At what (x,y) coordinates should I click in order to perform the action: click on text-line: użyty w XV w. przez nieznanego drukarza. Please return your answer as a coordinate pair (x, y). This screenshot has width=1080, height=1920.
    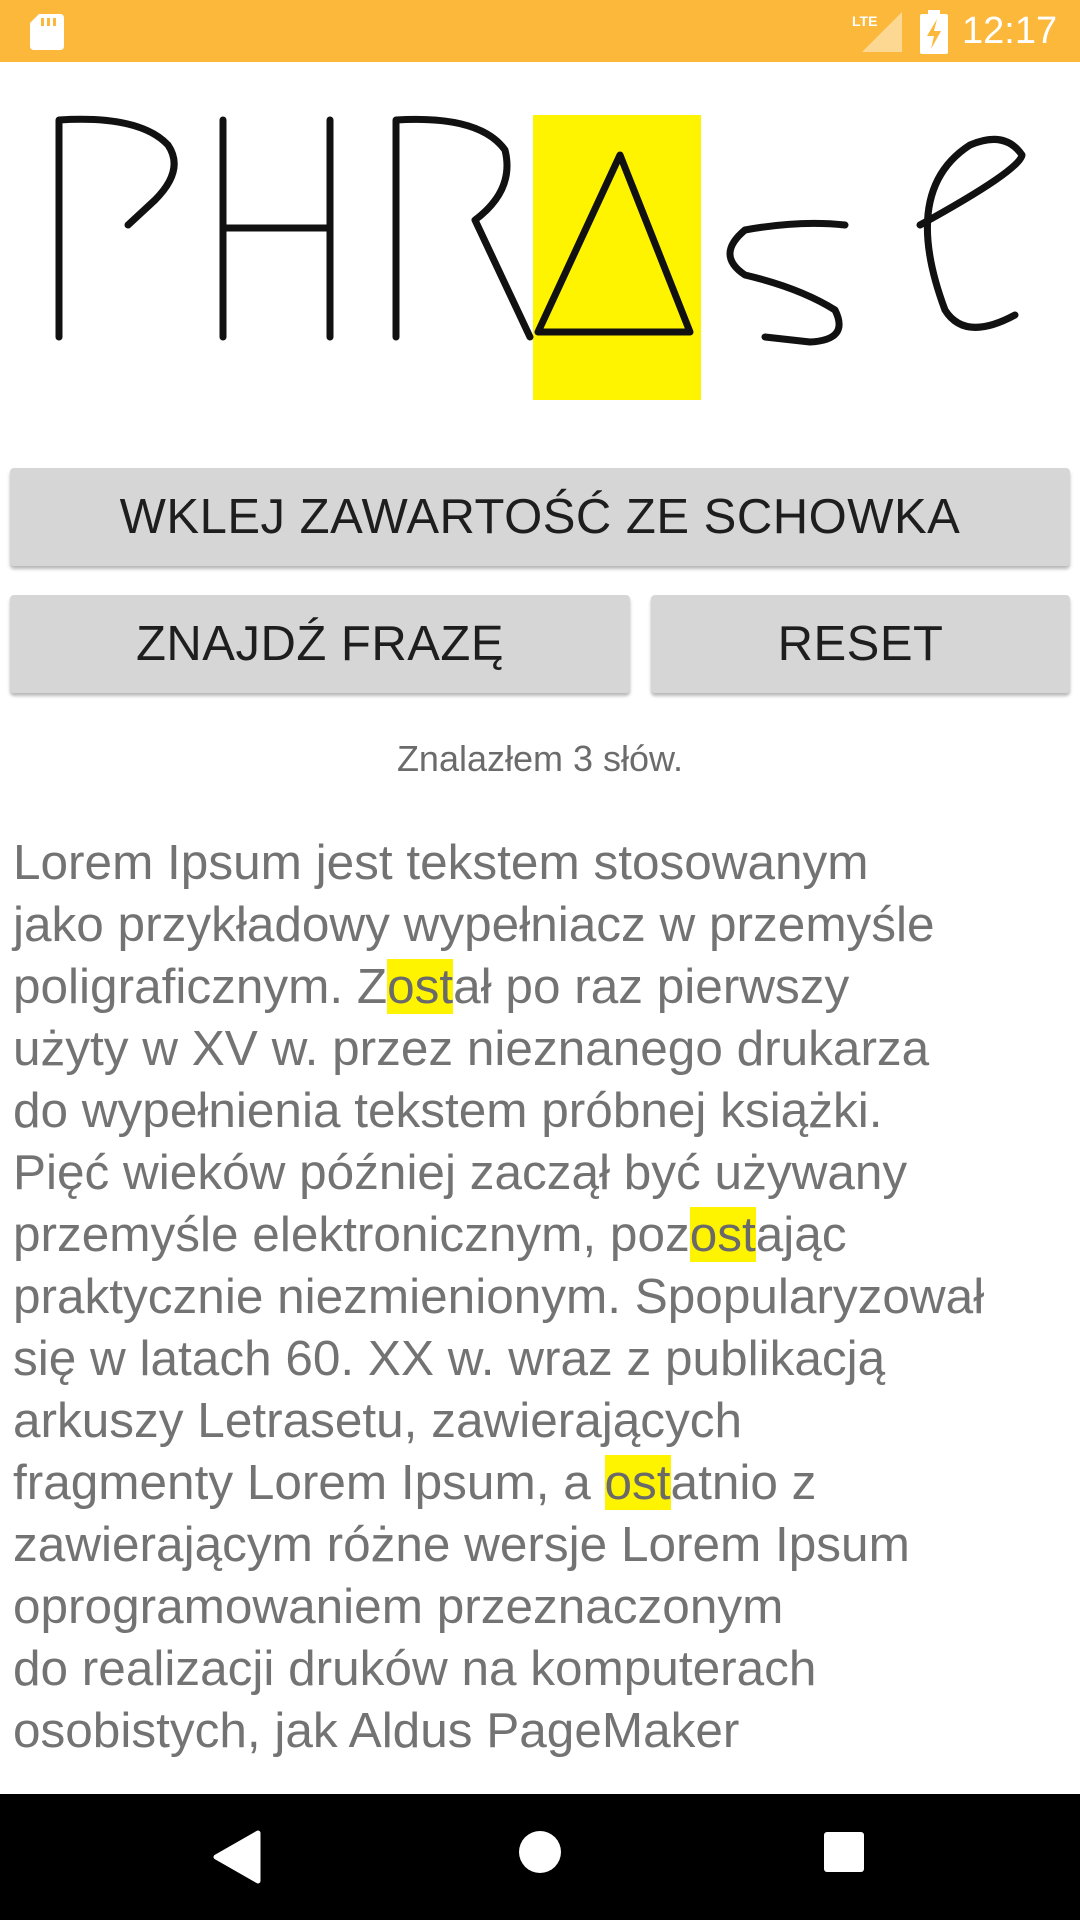
    Looking at the image, I should click on (545, 1049).